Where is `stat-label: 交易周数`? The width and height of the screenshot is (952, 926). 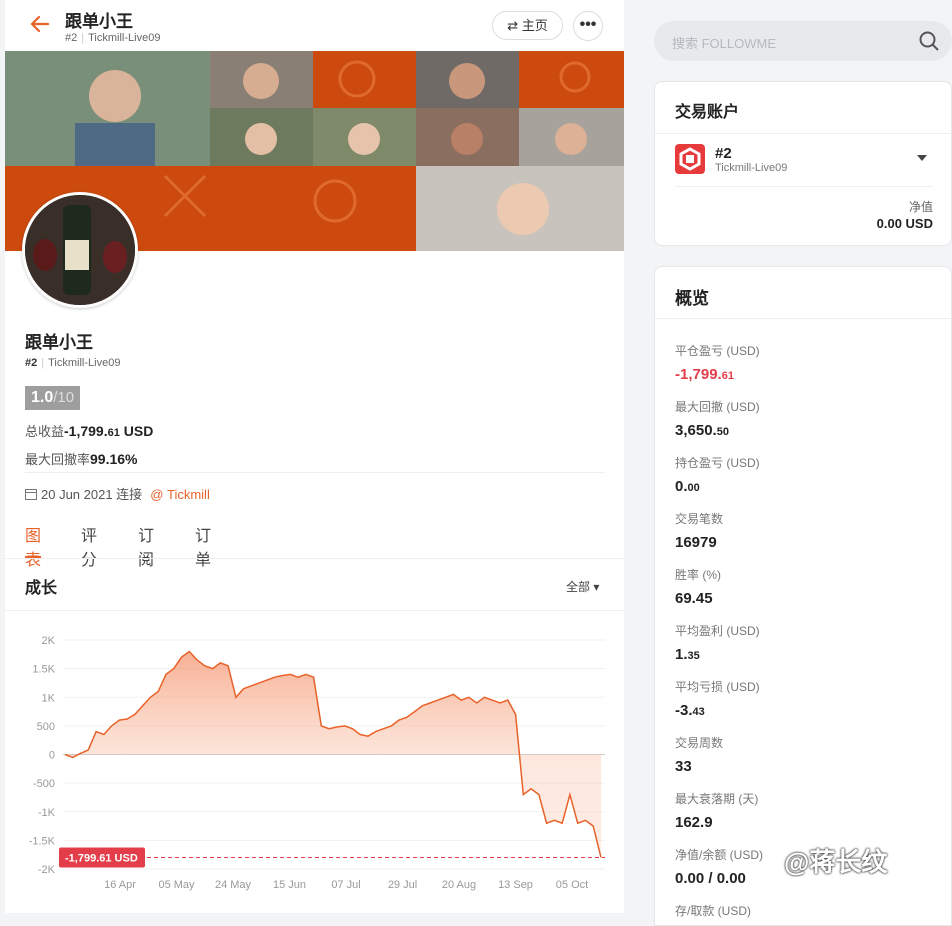 stat-label: 交易周数 is located at coordinates (699, 743).